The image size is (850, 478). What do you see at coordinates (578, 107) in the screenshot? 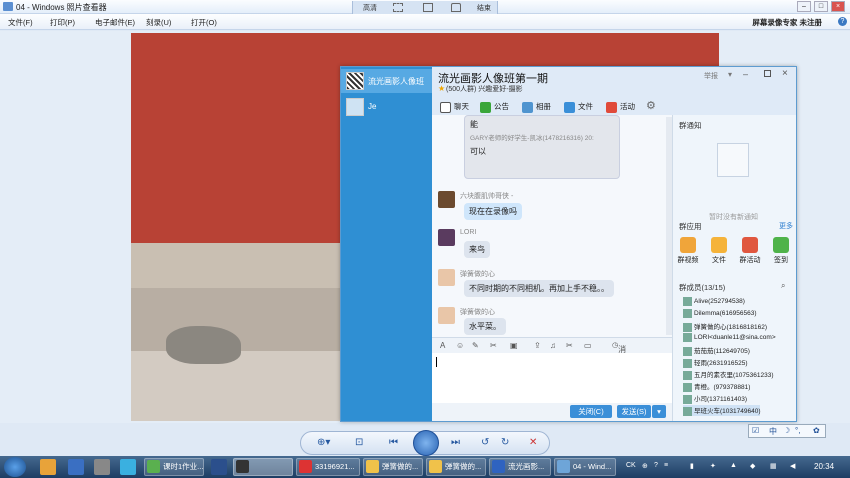
I see `tab-files: 文件` at bounding box center [578, 107].